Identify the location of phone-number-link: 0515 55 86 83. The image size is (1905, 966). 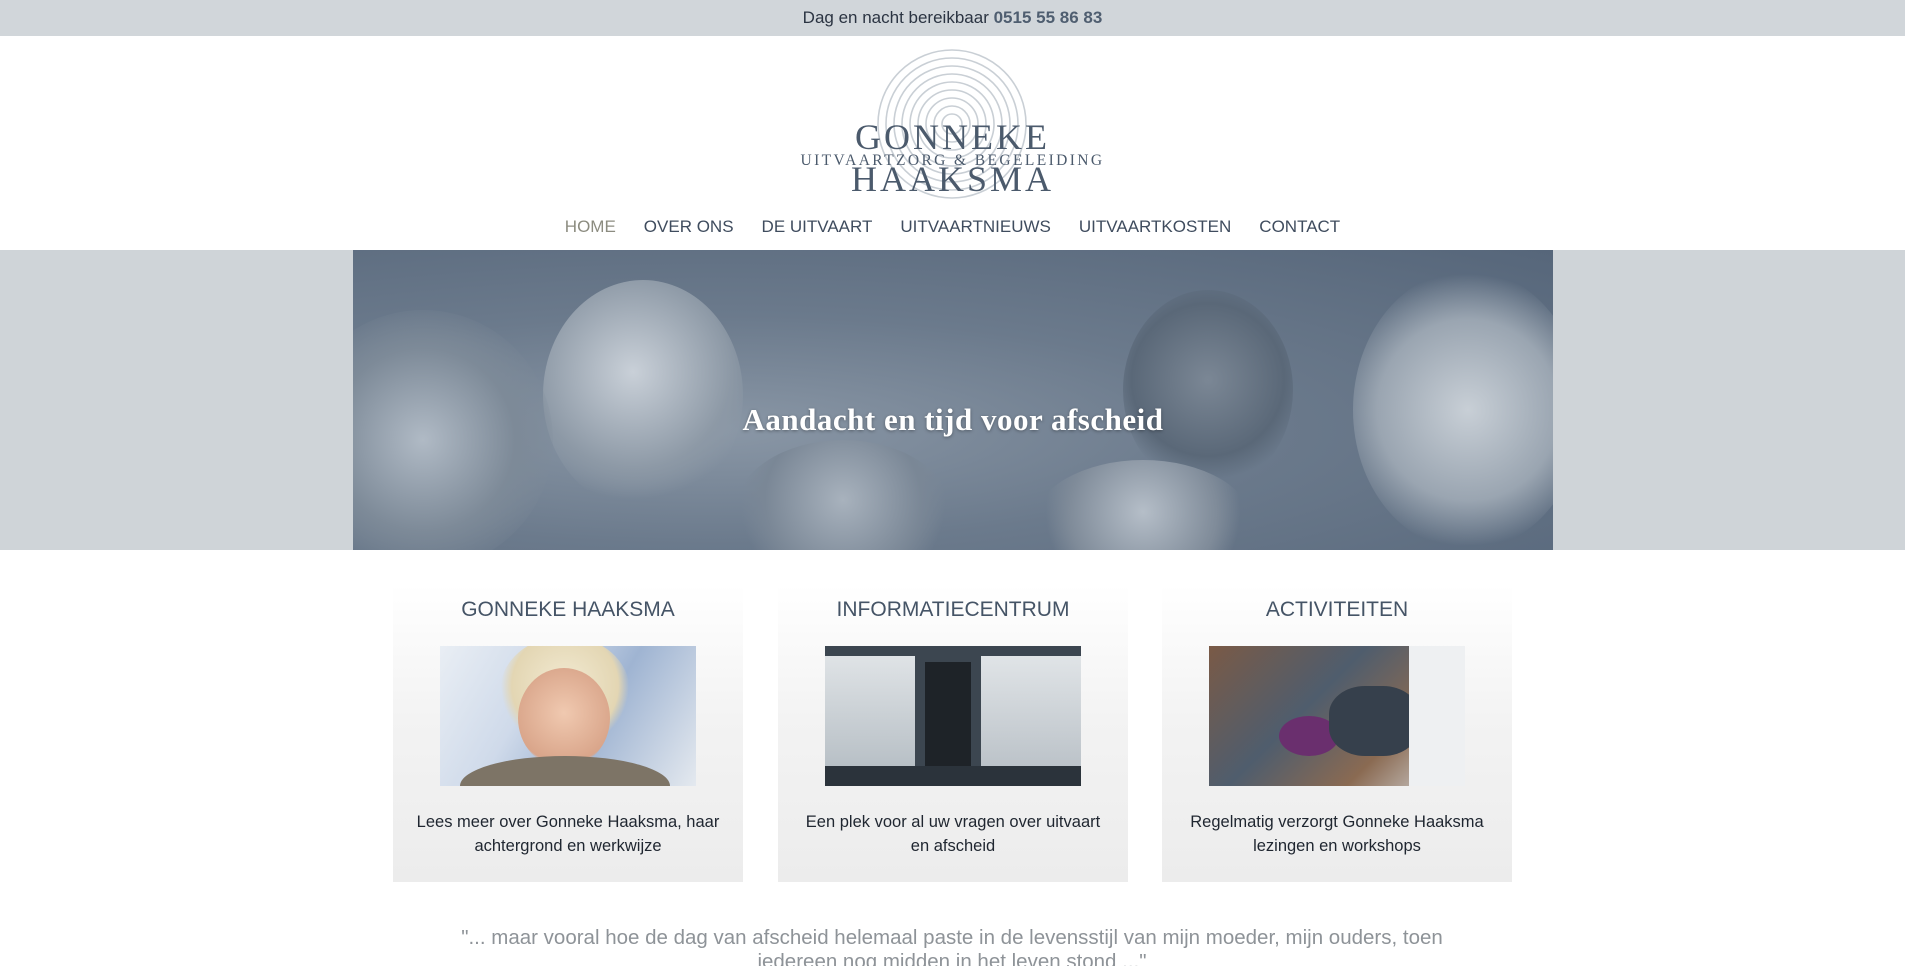
(1048, 17).